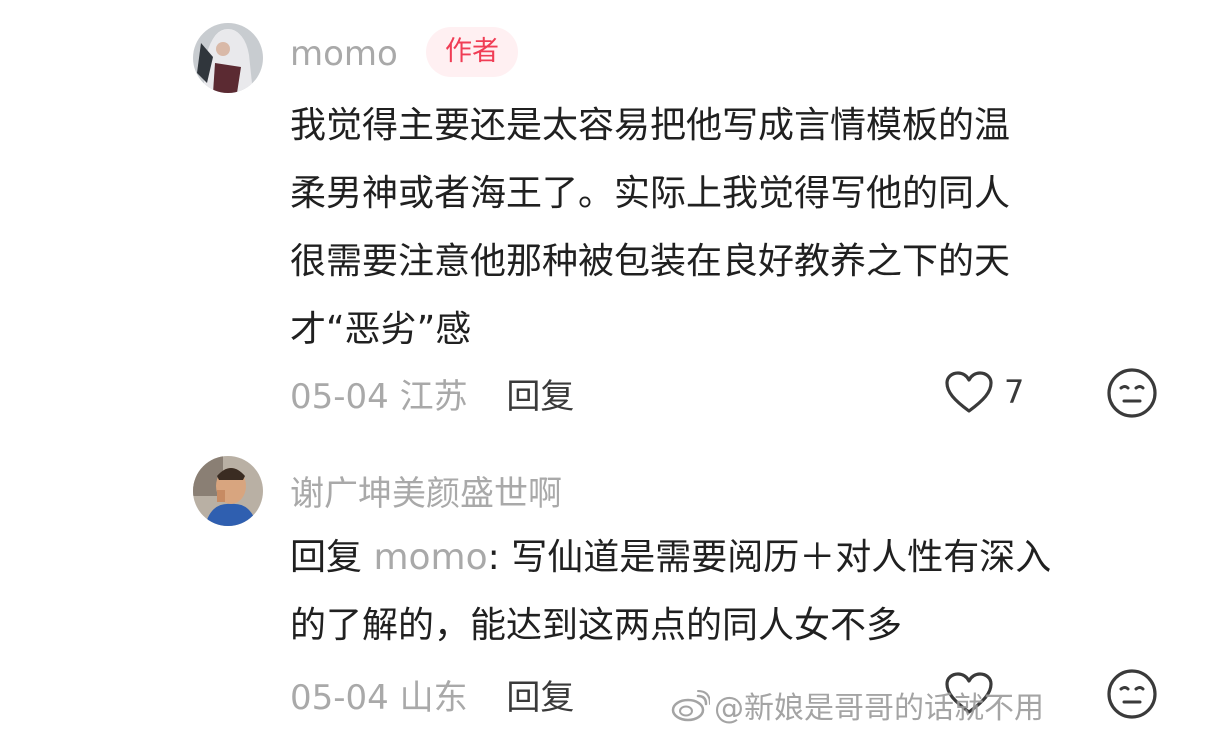 The height and width of the screenshot is (734, 1206). What do you see at coordinates (769, 557) in the screenshot?
I see `comment-text-segment: : 写仙道是需要阅历＋对人性有深入` at bounding box center [769, 557].